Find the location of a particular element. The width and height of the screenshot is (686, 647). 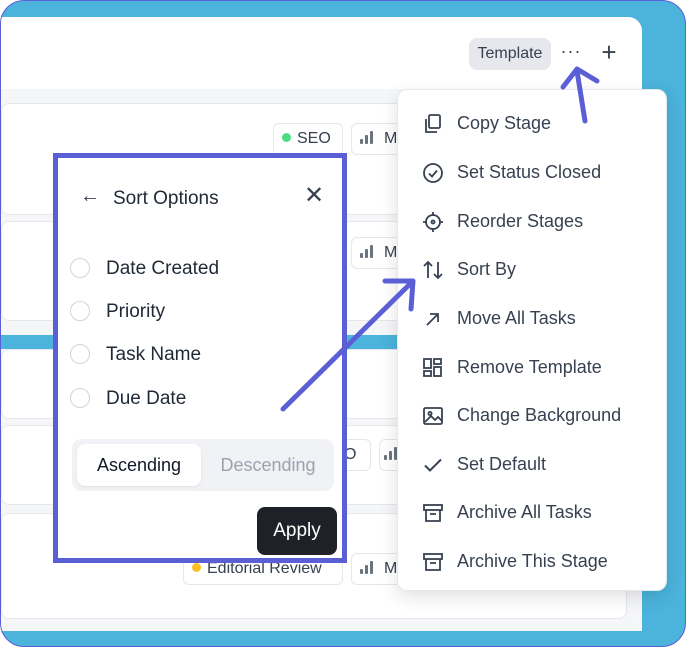

sort-option-label: Date Created is located at coordinates (163, 268).